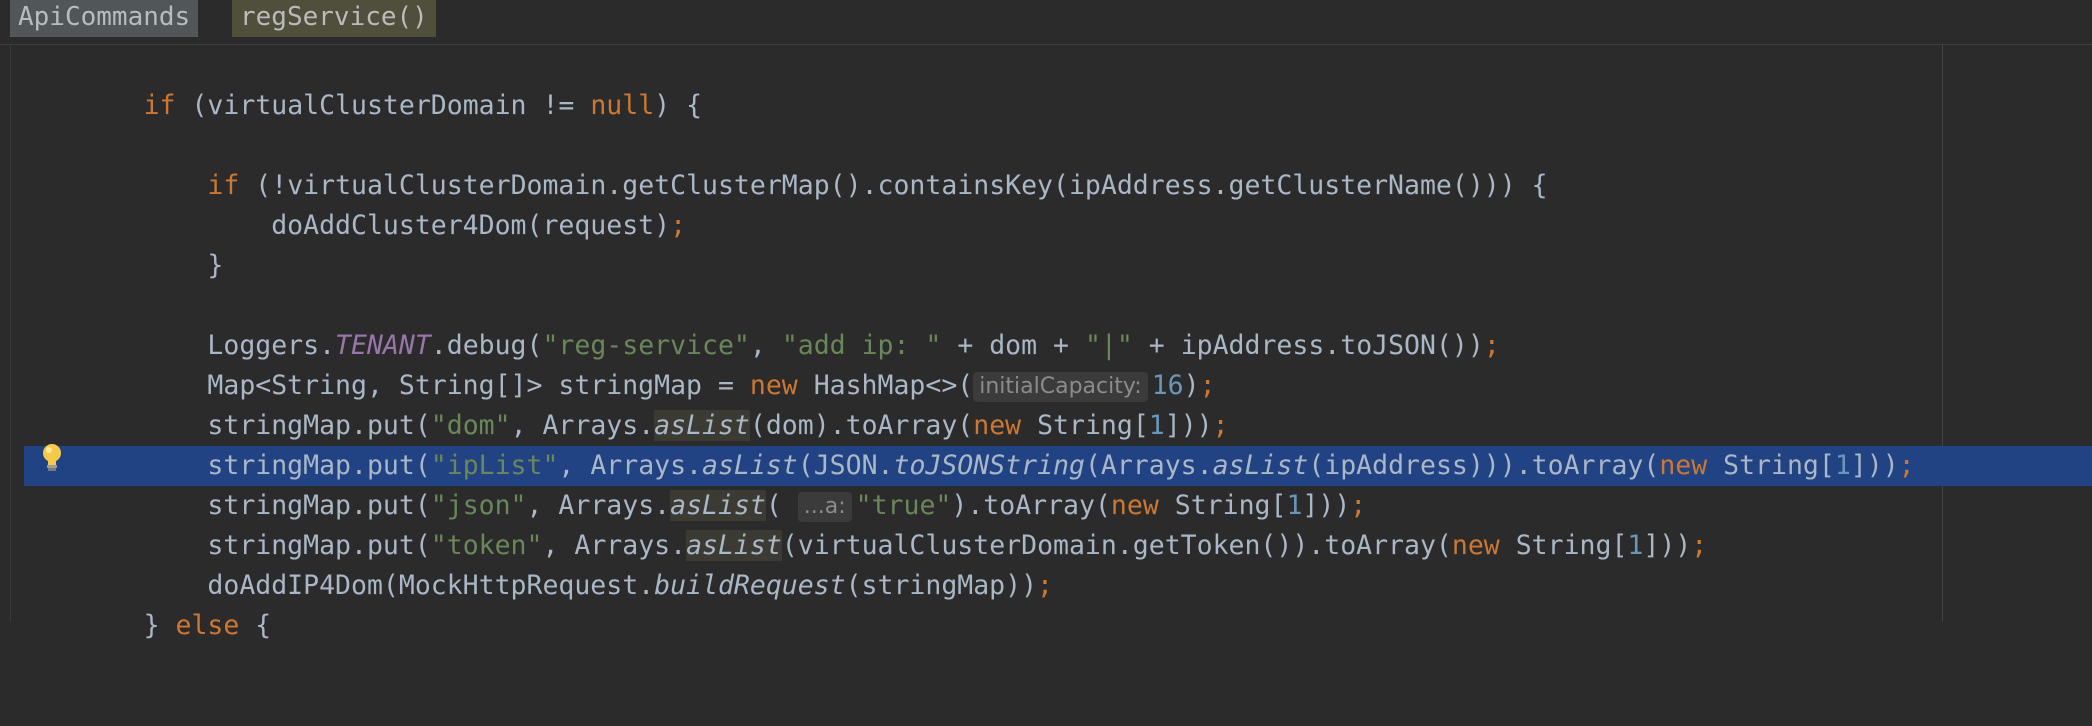  I want to click on breadcrumb: ApiCommands regService(), so click(1046, 22).